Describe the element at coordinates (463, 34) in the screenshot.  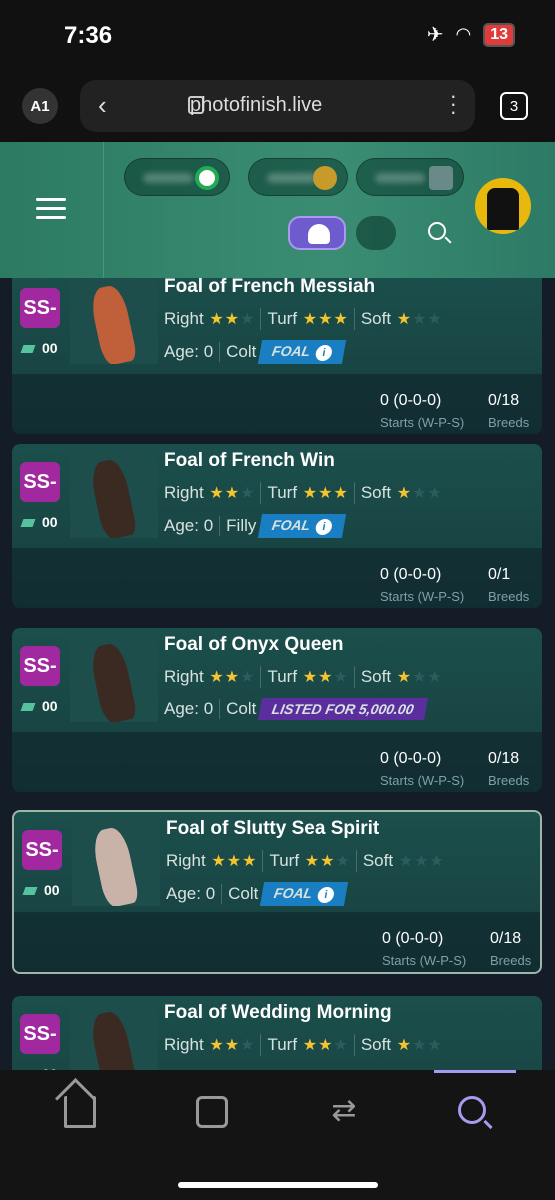
I see `wifi-icon: ◠` at that location.